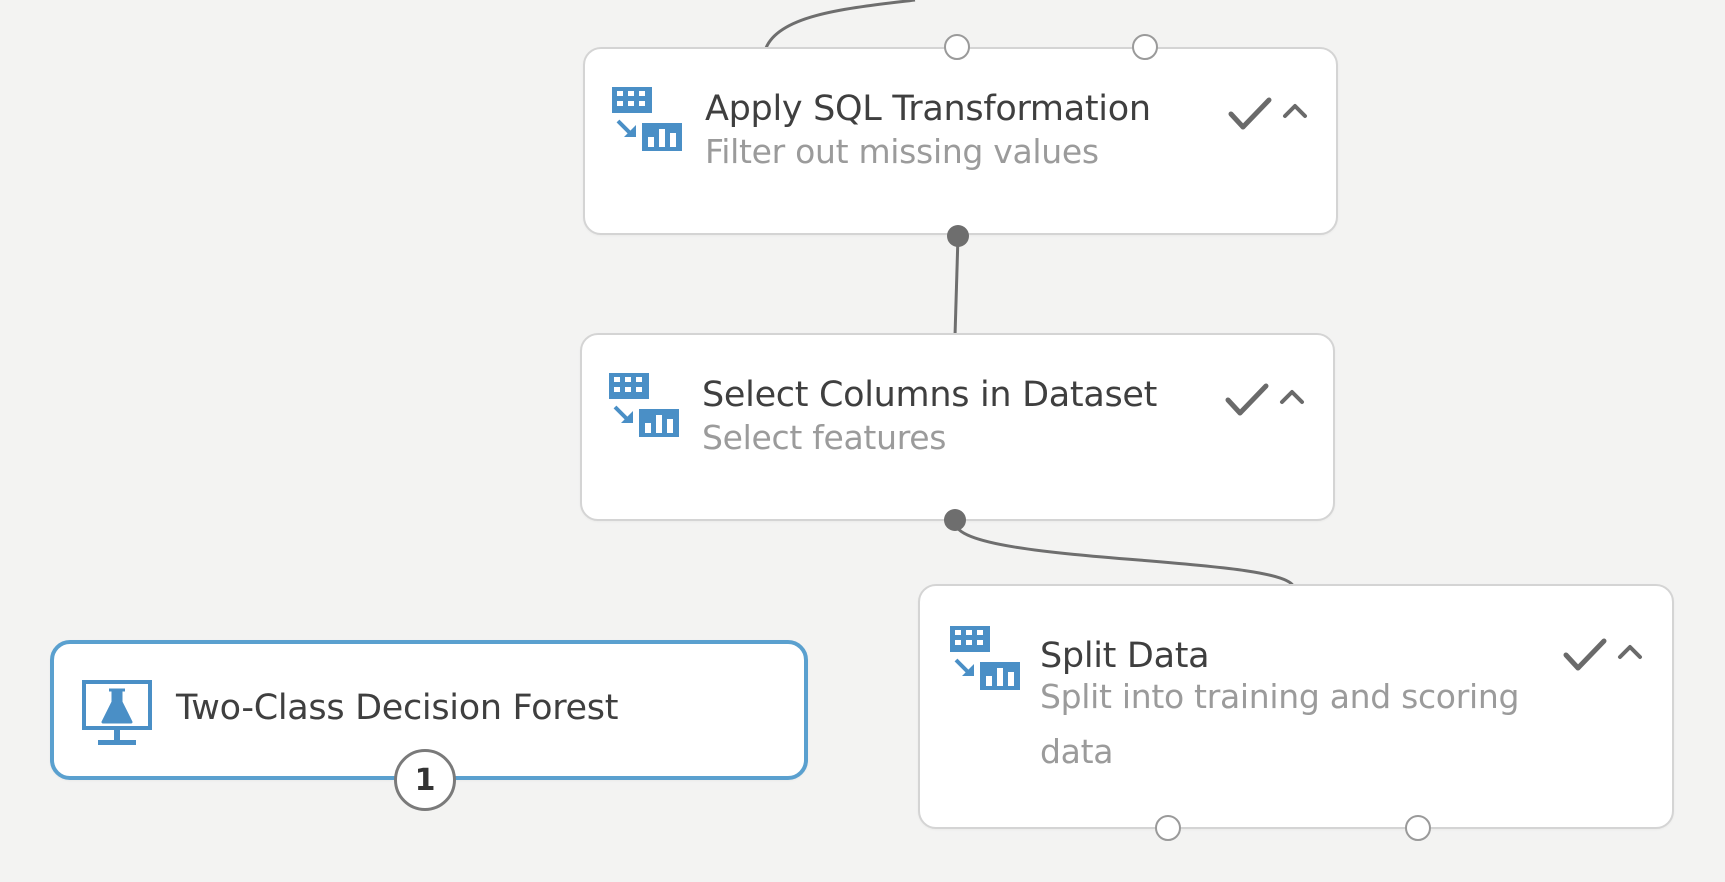 The height and width of the screenshot is (882, 1725). Describe the element at coordinates (1077, 751) in the screenshot. I see `module-subtitle-line-2: data` at that location.